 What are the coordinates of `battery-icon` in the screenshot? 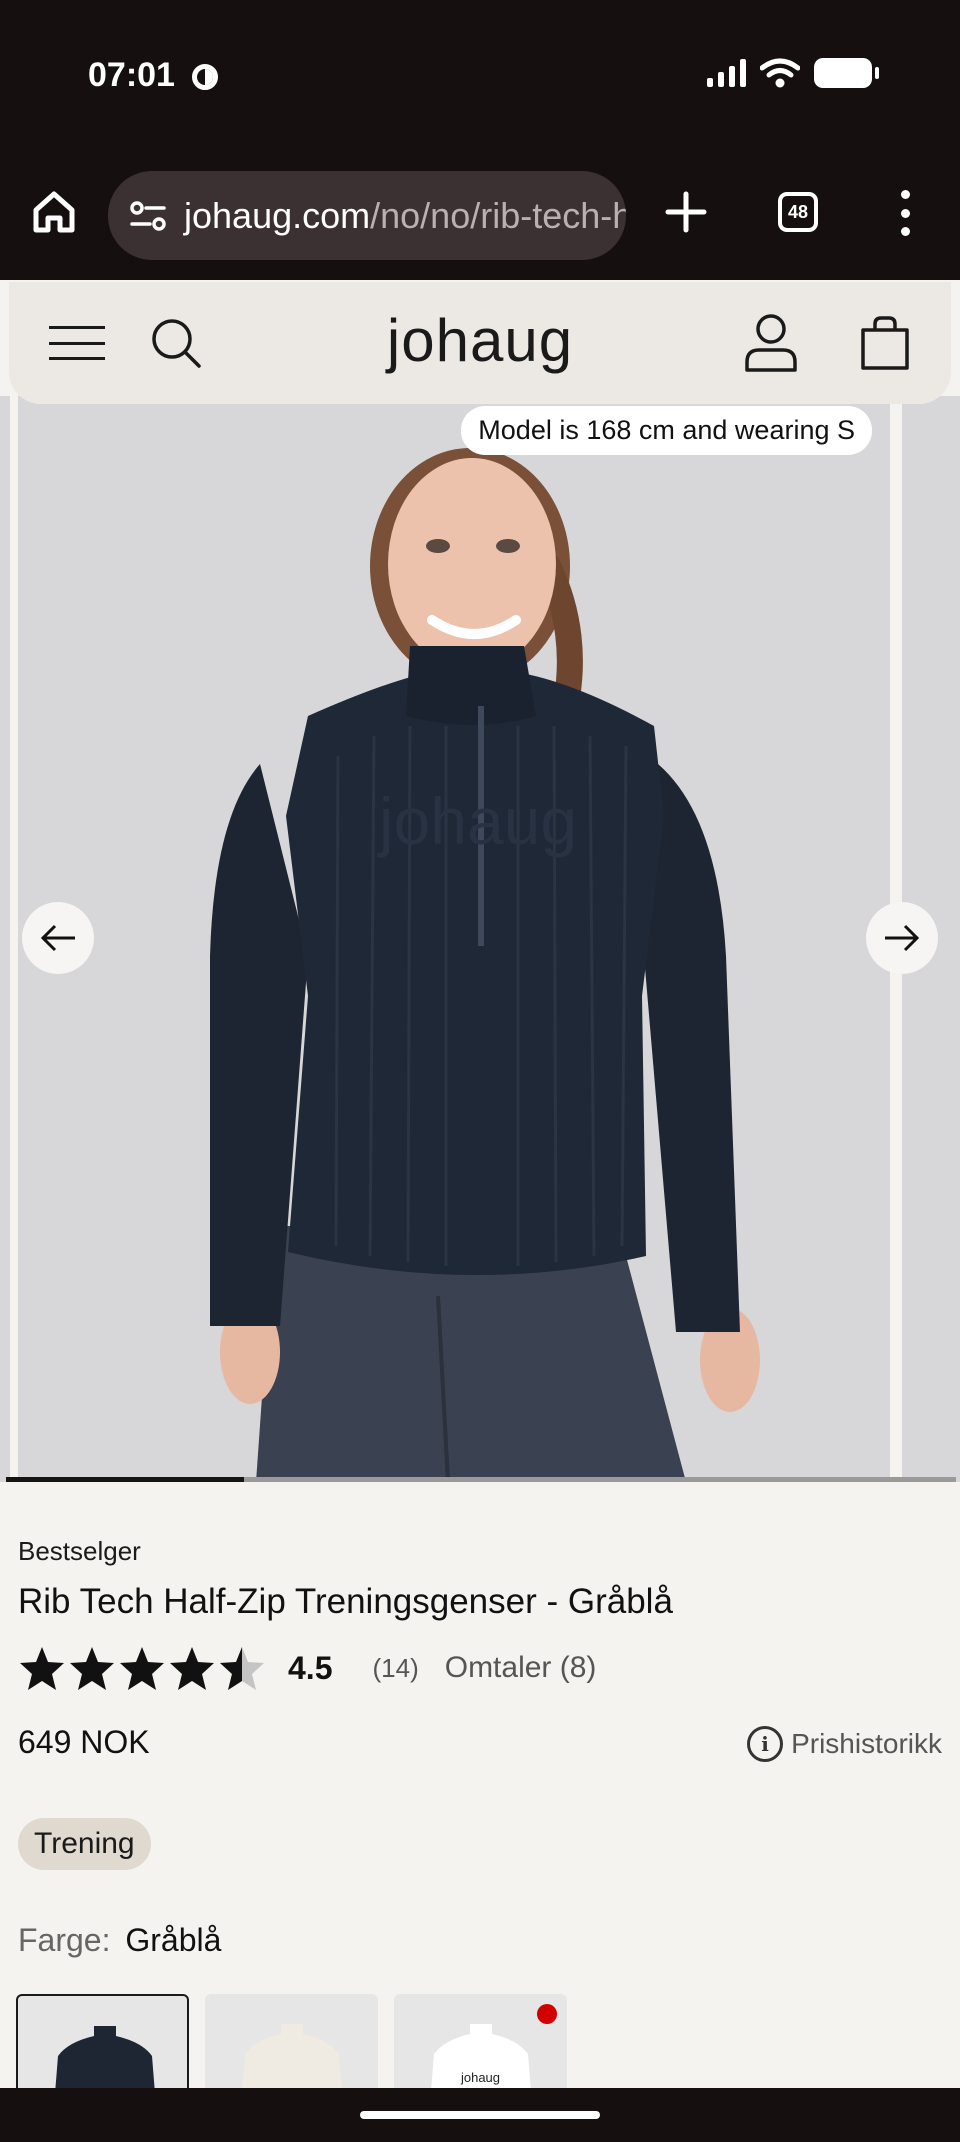 It's located at (846, 73).